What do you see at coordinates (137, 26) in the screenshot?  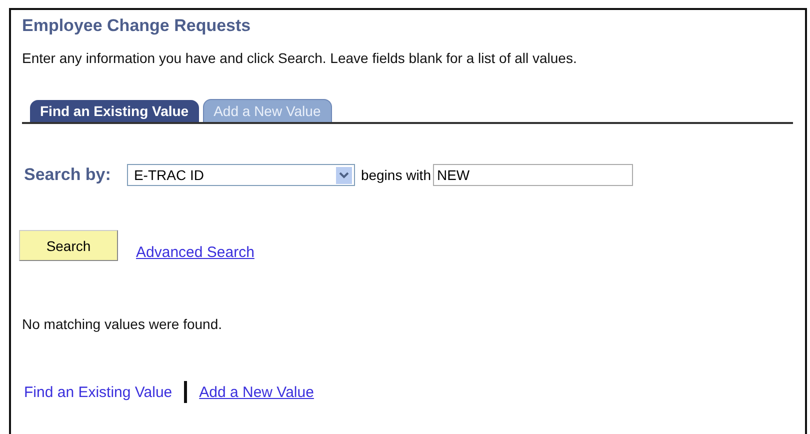 I see `page-title: Employee Change Requests` at bounding box center [137, 26].